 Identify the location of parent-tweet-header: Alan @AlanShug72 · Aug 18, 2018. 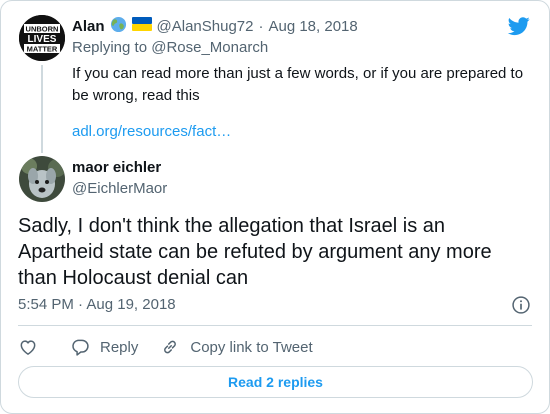
(215, 26).